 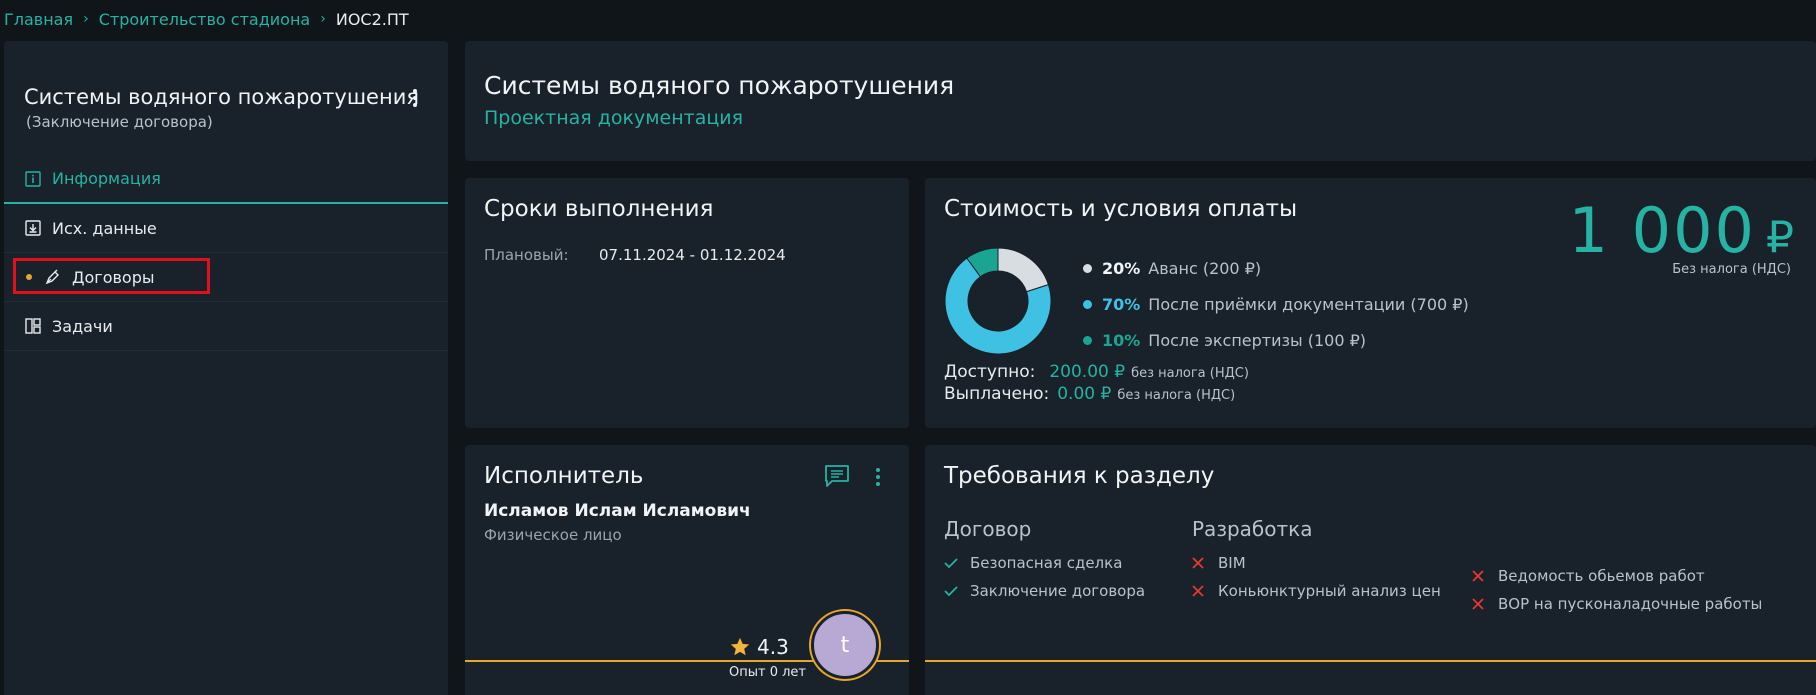 I want to click on requirement-item: Безопасная сделка, so click(x=1044, y=563).